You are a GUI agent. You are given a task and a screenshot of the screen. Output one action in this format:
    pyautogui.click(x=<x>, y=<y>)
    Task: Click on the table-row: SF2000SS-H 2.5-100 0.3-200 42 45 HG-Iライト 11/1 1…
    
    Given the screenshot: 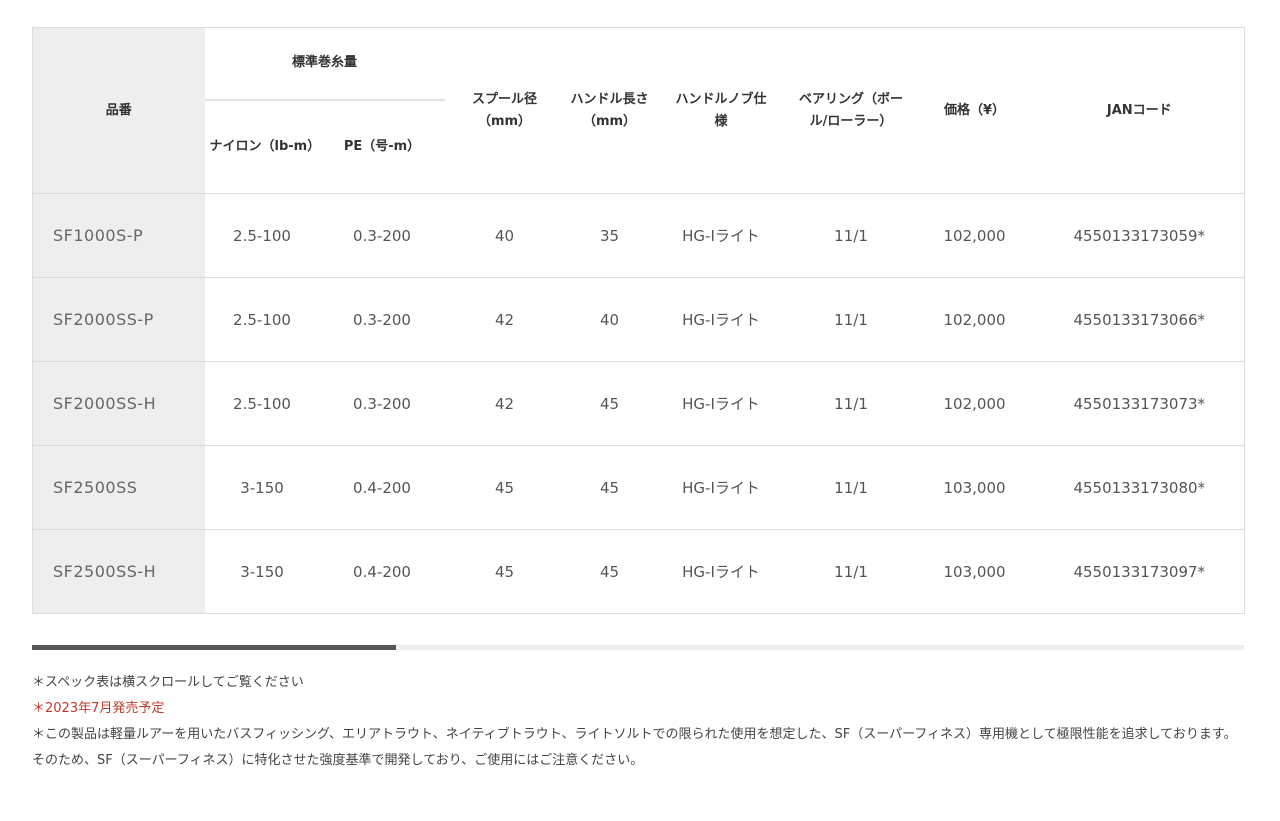 What is the action you would take?
    pyautogui.click(x=638, y=403)
    